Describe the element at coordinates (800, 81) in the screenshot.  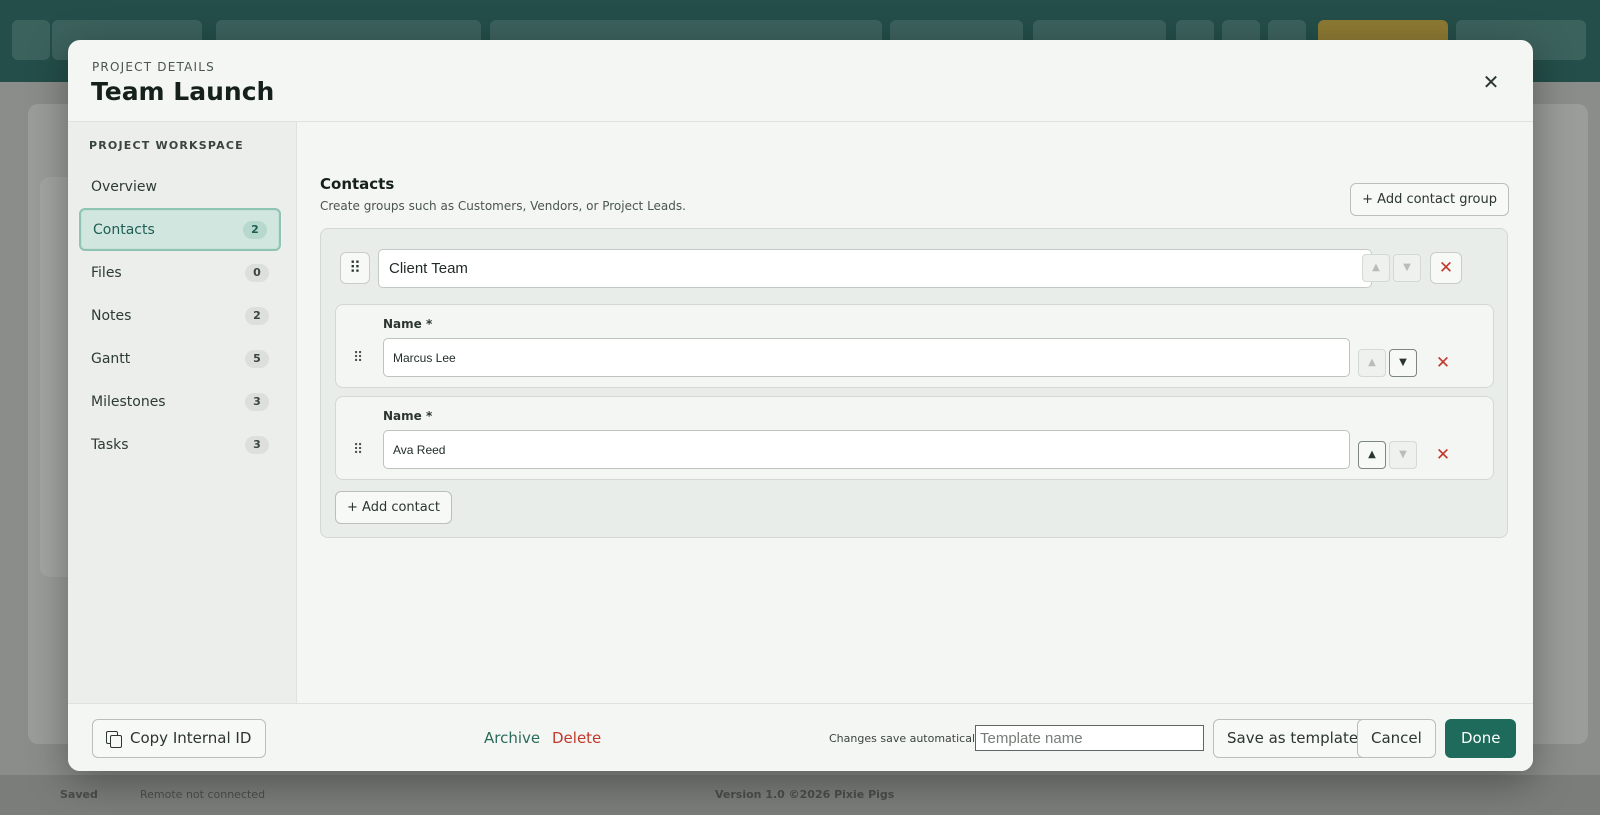
I see `modal-header: PROJECT DETAILS Team Launch ✕` at that location.